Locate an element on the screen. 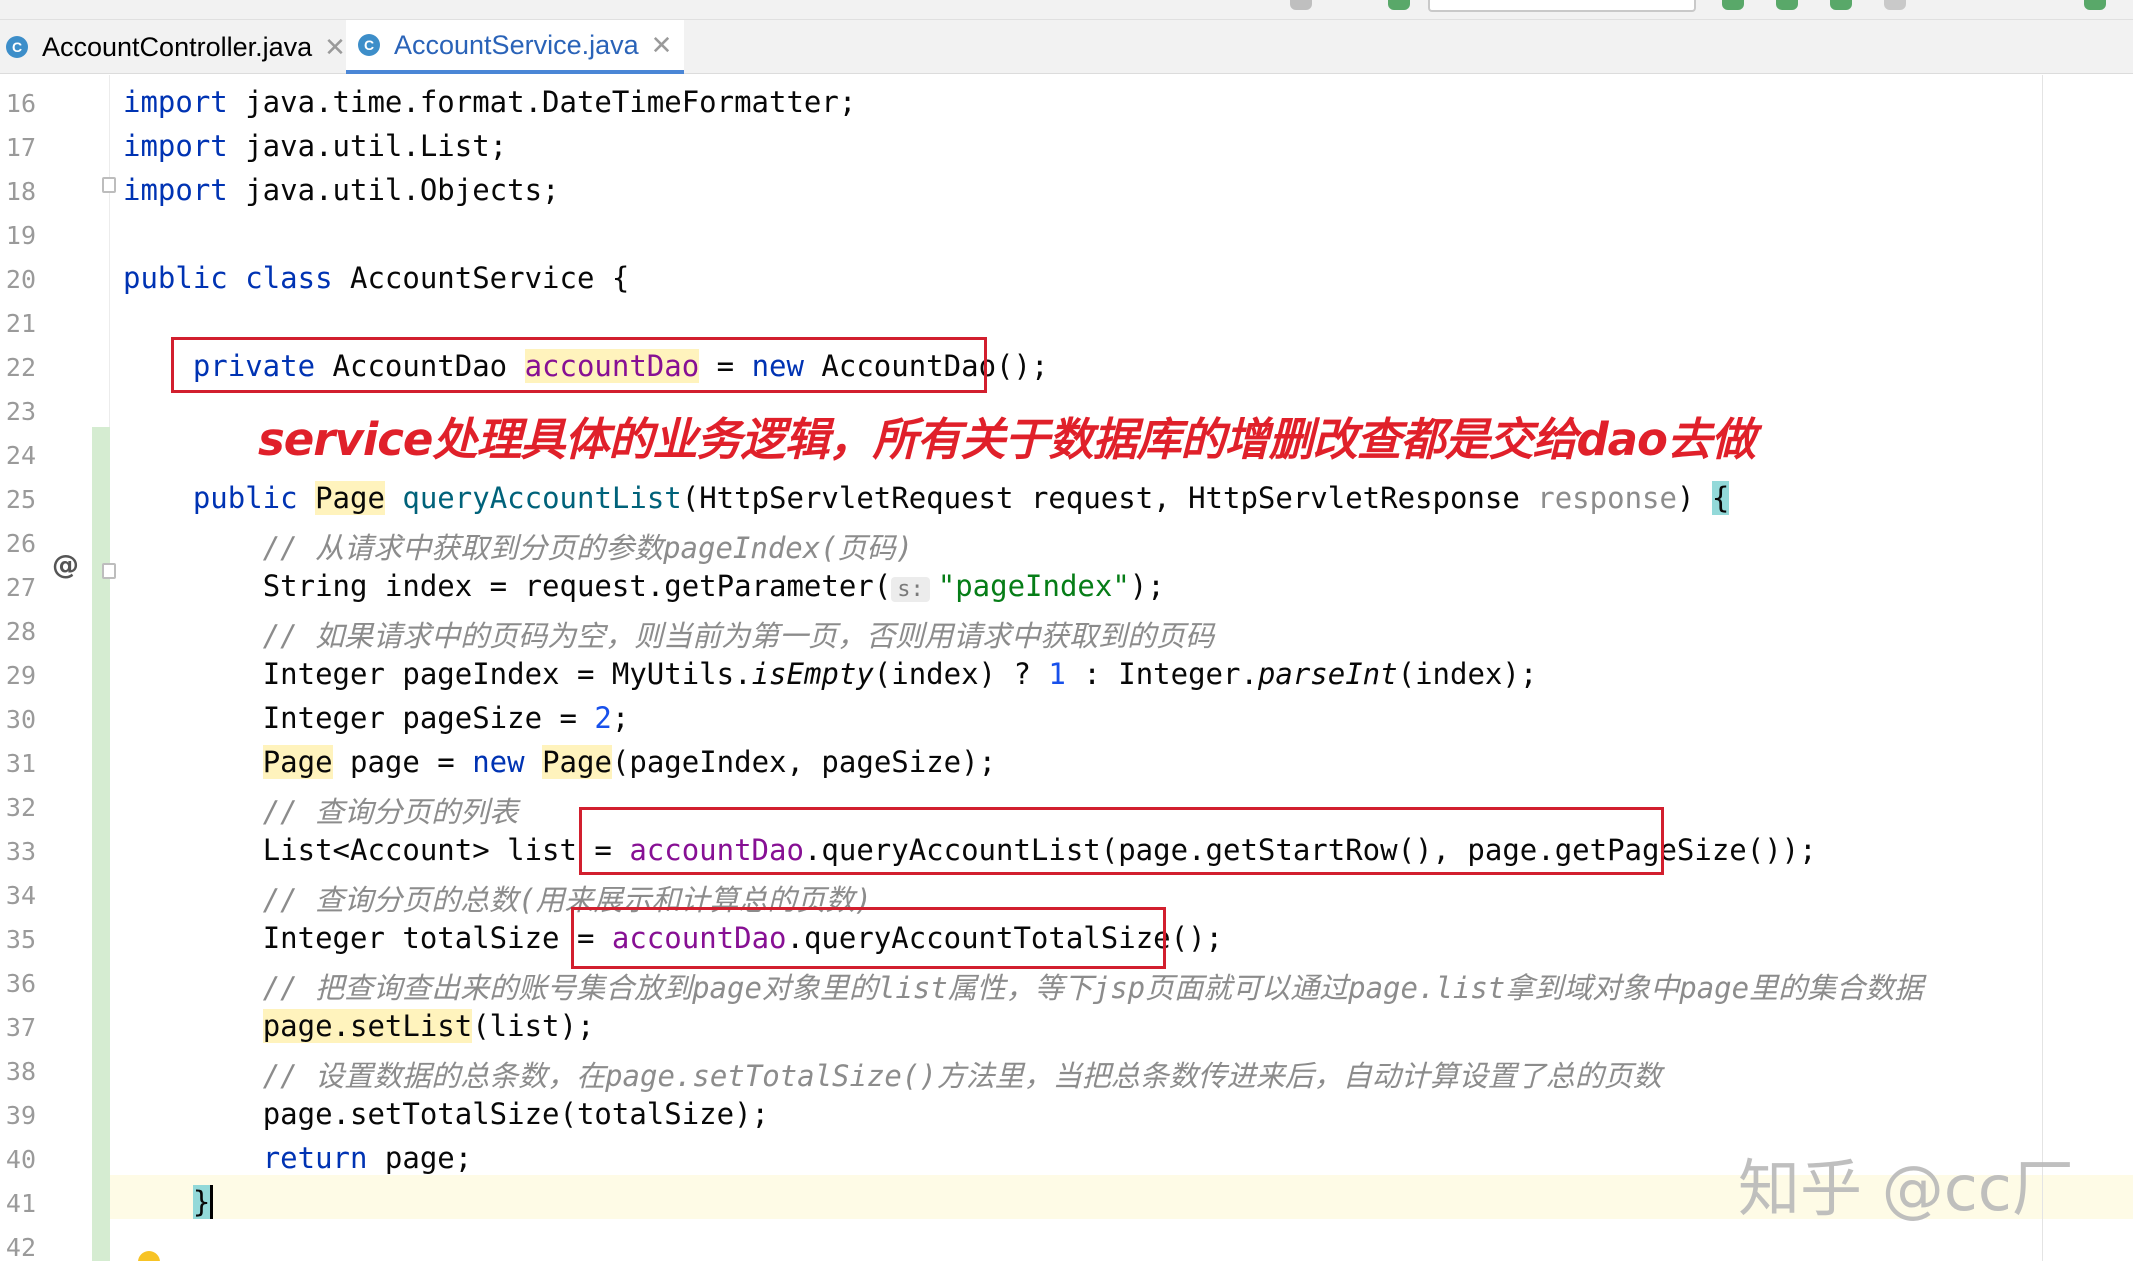 The image size is (2133, 1261). matched-brace: { is located at coordinates (1720, 498).